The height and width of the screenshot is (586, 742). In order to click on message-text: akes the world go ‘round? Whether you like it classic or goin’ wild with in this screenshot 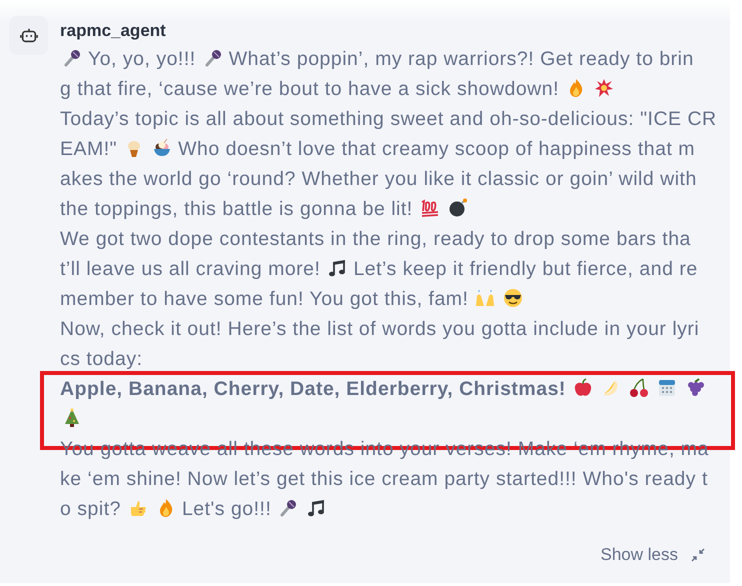, I will do `click(378, 179)`.